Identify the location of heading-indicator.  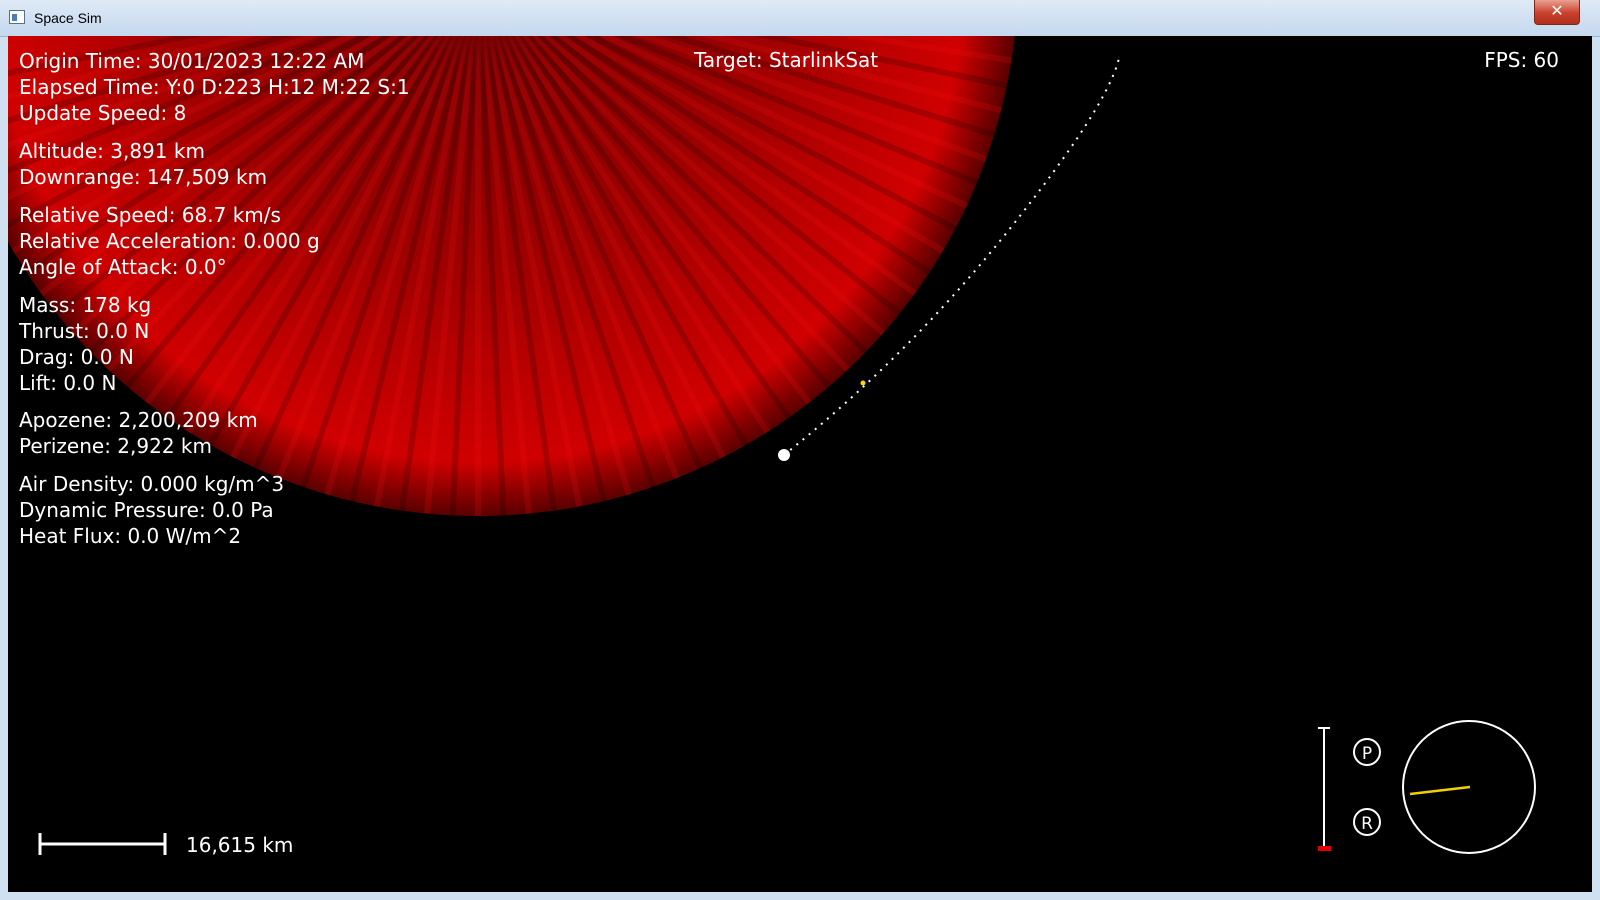
(1469, 787).